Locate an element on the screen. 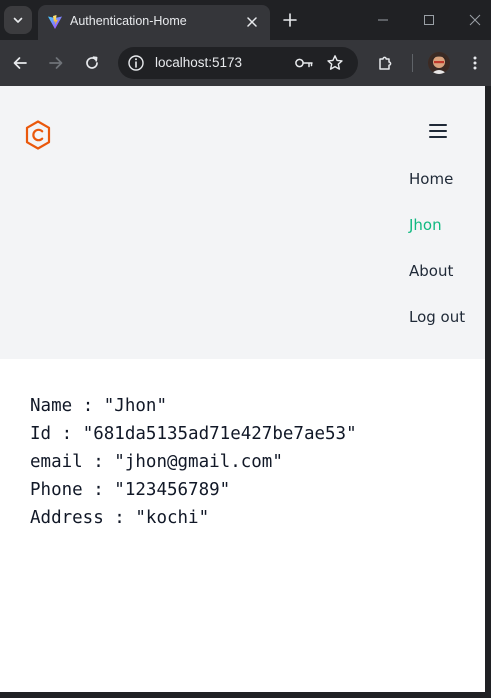 The image size is (491, 698). hexagon-c-logo-icon is located at coordinates (38, 135).